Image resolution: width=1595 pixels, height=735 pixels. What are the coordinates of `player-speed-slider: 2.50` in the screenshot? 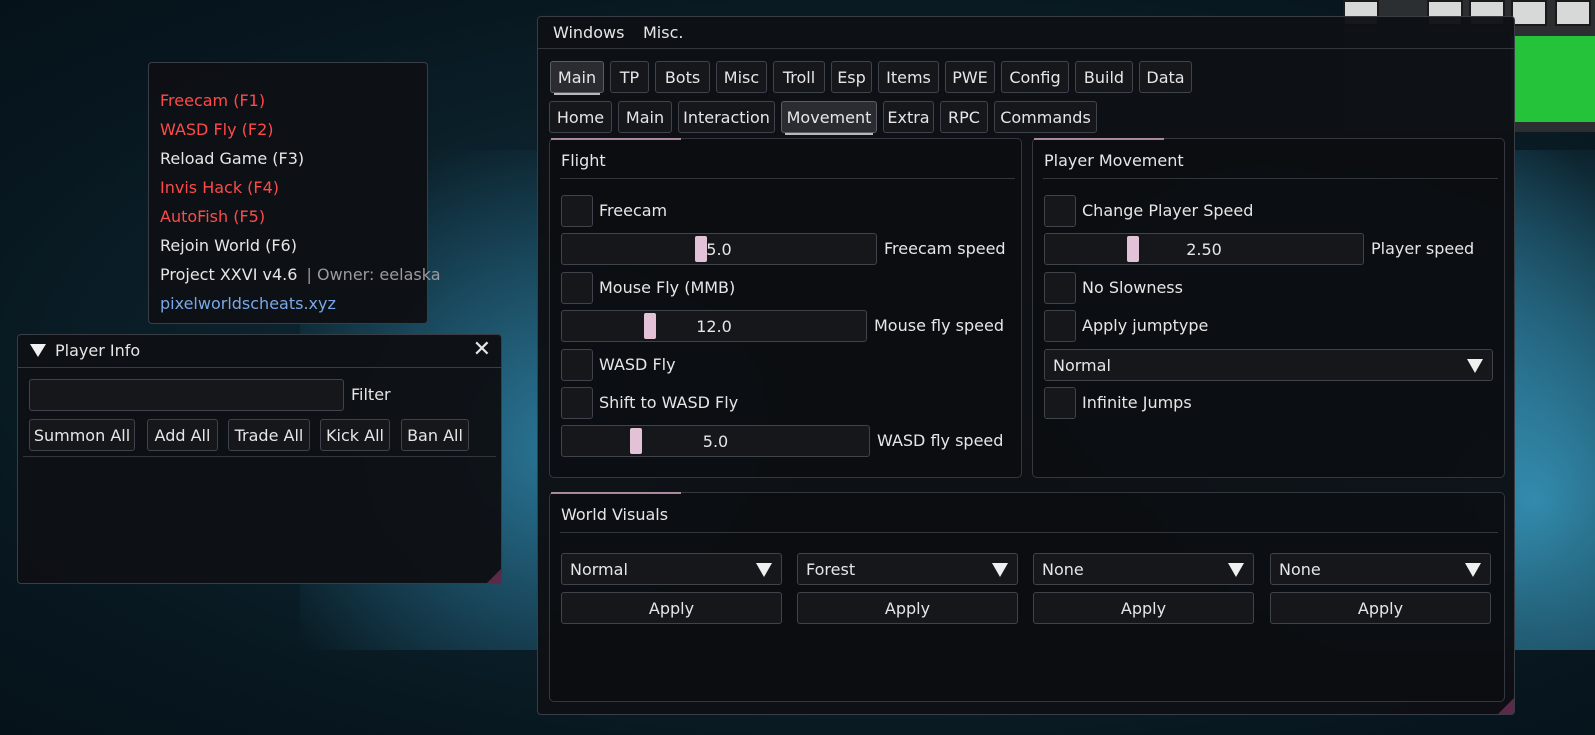 It's located at (1204, 249).